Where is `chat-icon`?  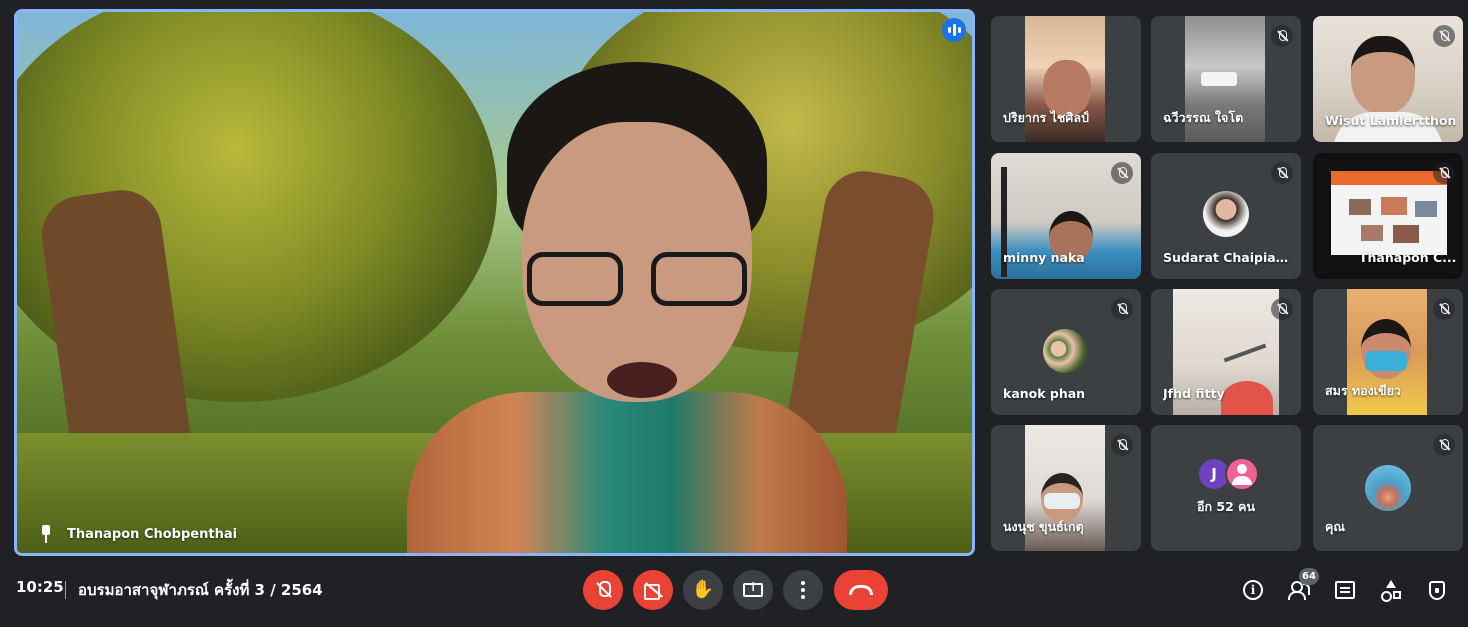
chat-icon is located at coordinates (1345, 590).